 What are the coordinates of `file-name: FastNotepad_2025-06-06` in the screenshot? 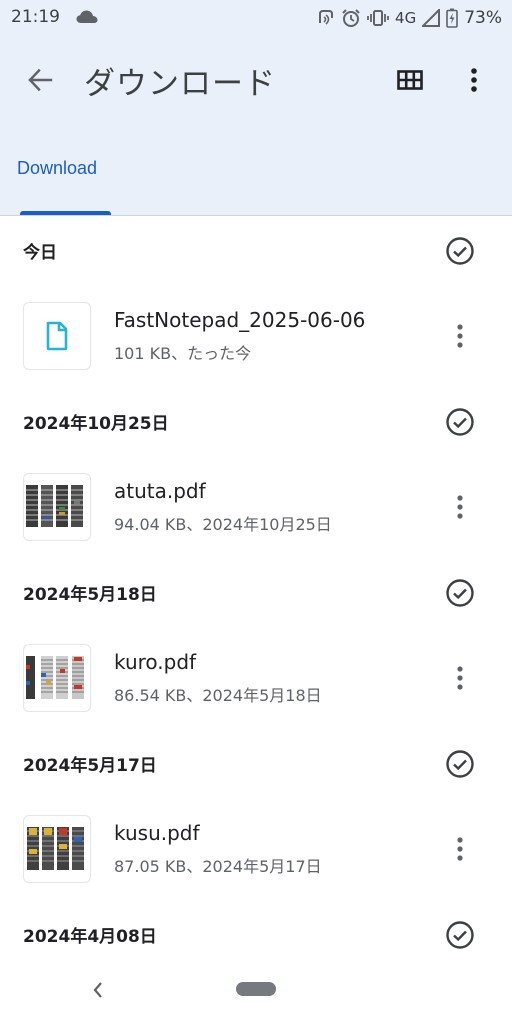 It's located at (240, 320).